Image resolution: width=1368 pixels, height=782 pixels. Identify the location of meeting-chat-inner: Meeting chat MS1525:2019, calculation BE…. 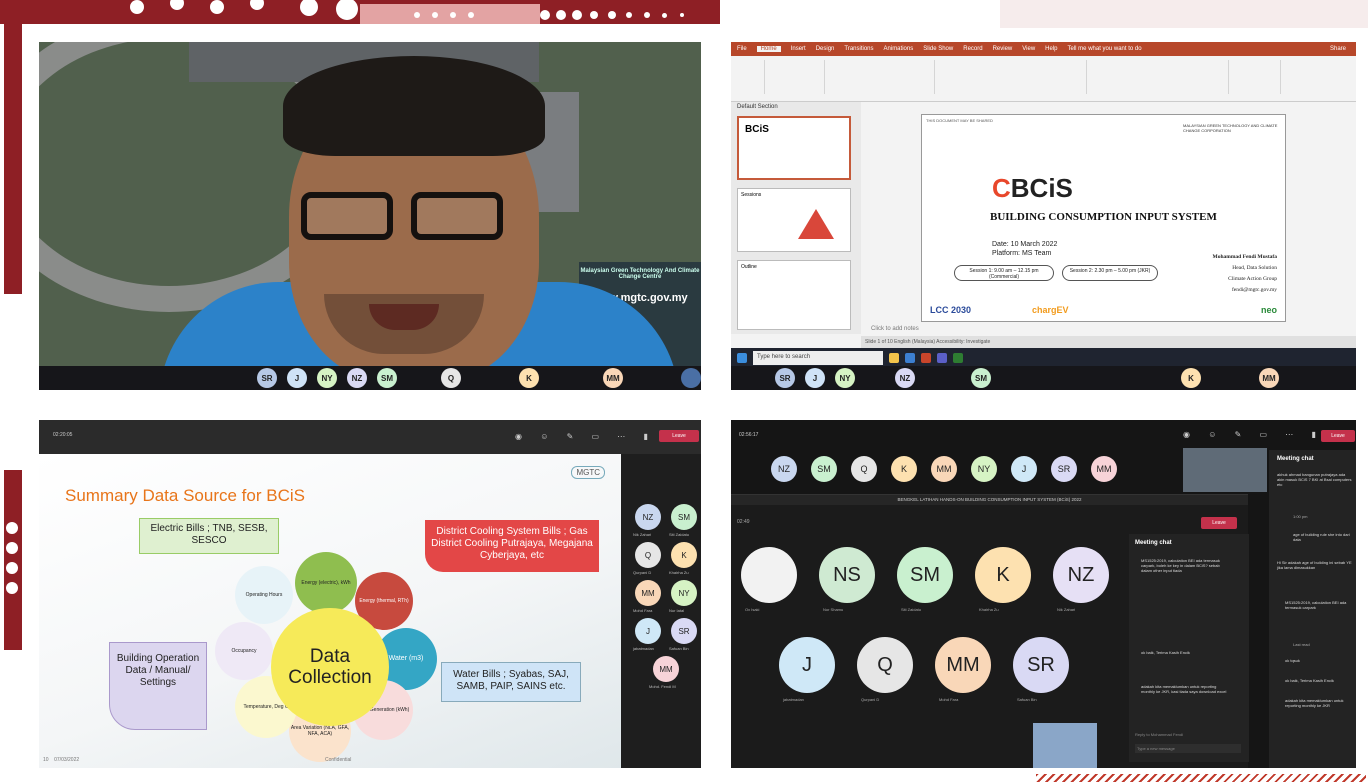
(1189, 648).